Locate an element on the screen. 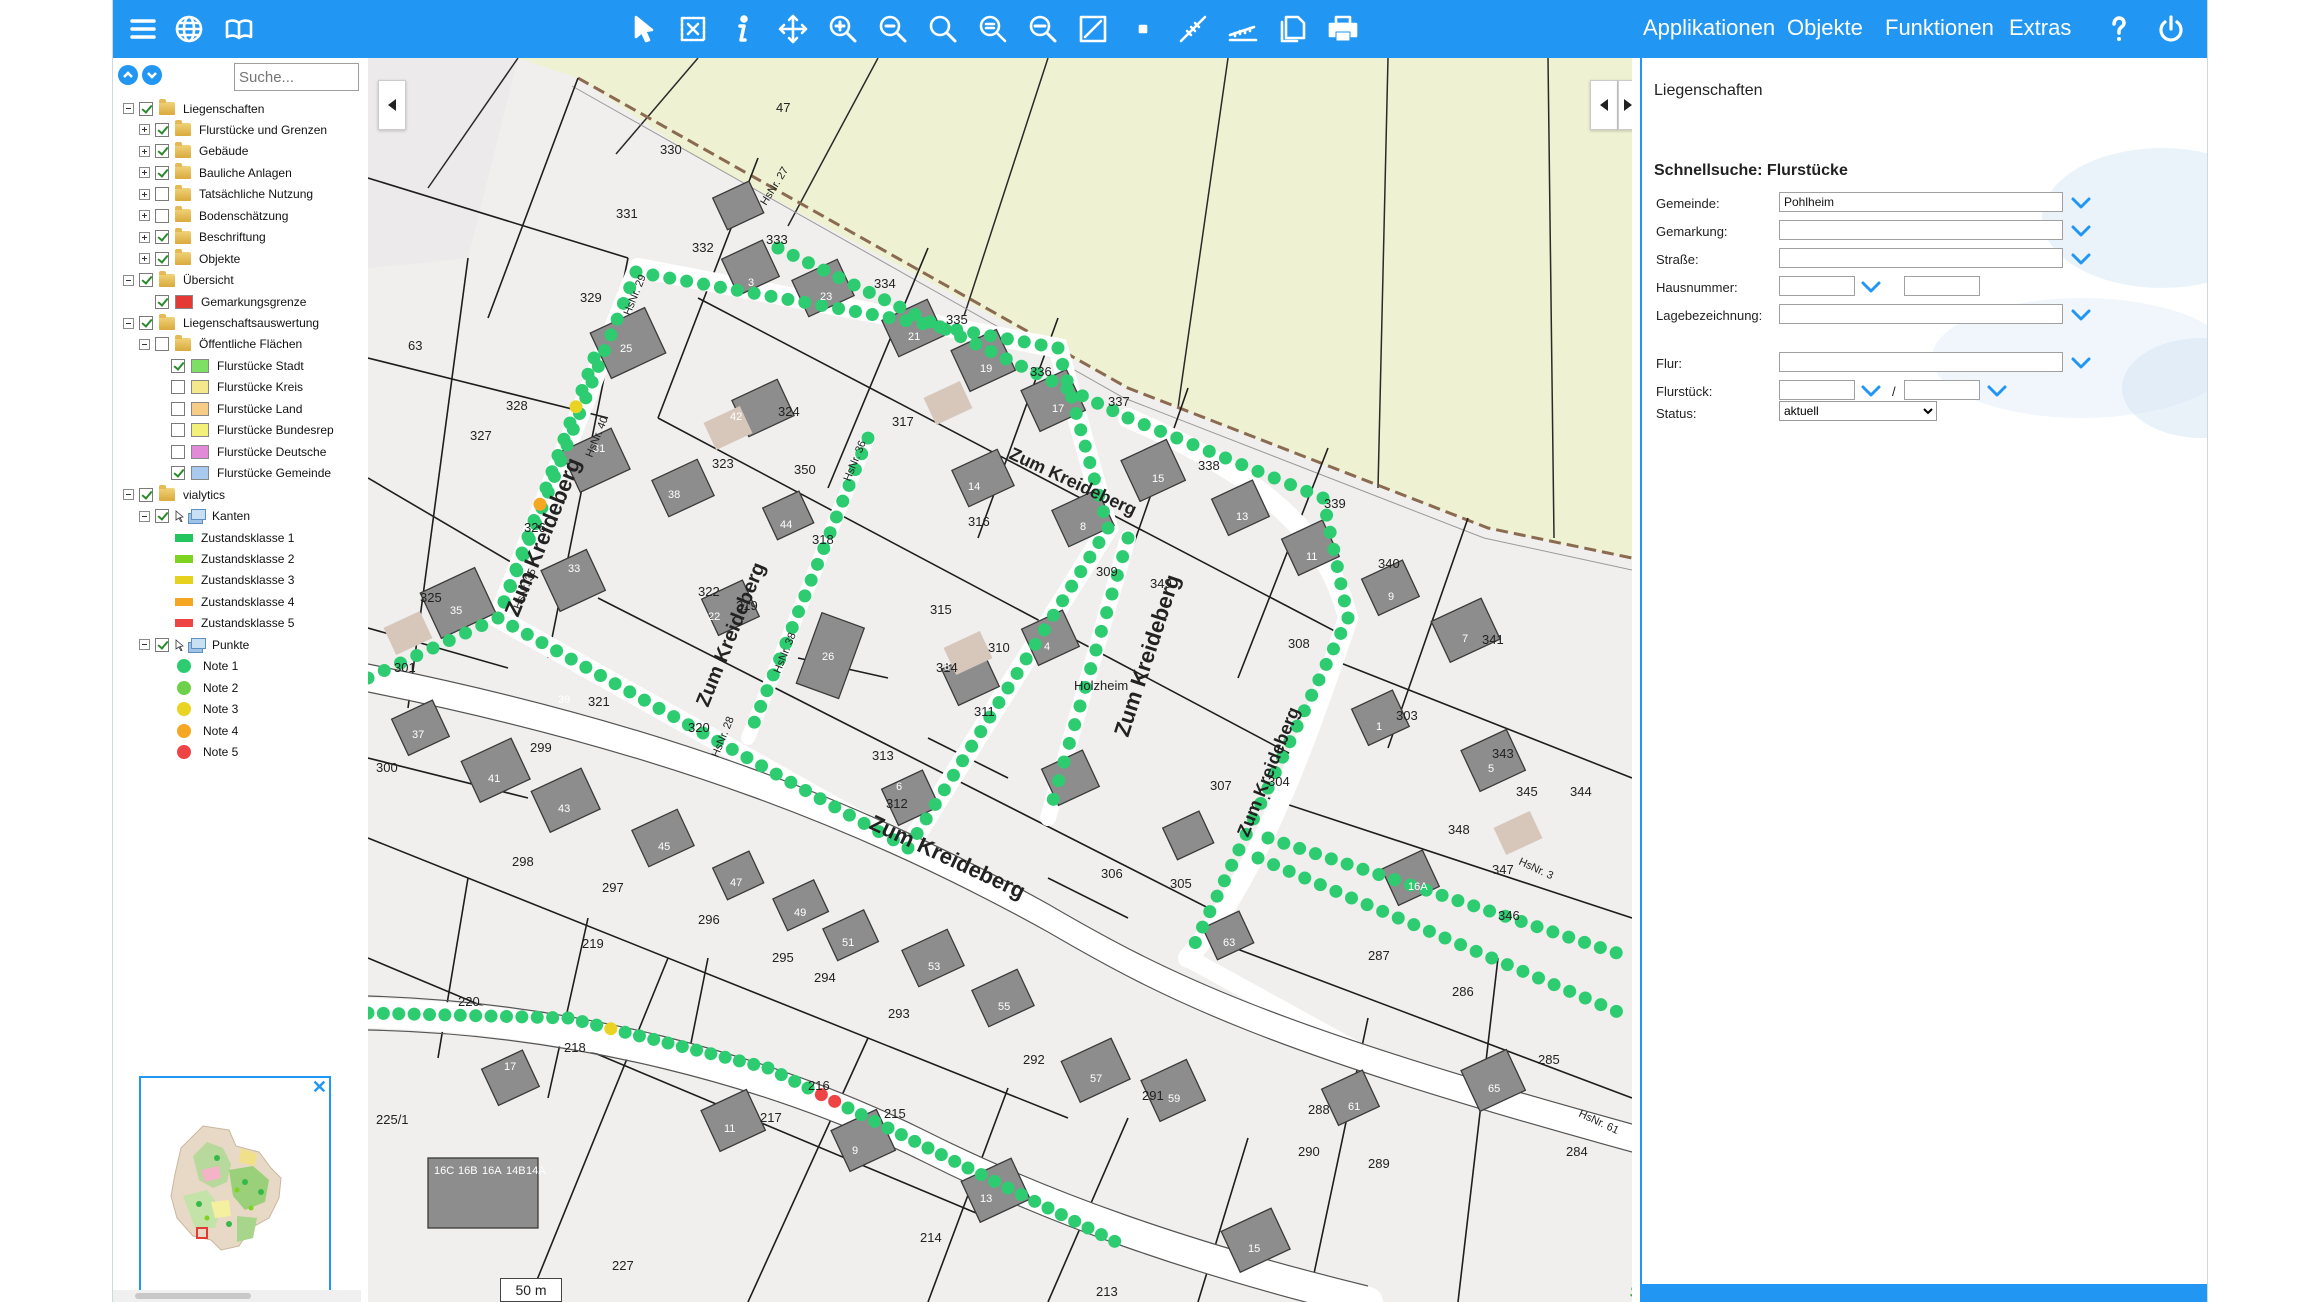 Image resolution: width=2316 pixels, height=1302 pixels. tree-item: Gebäude is located at coordinates (193, 151).